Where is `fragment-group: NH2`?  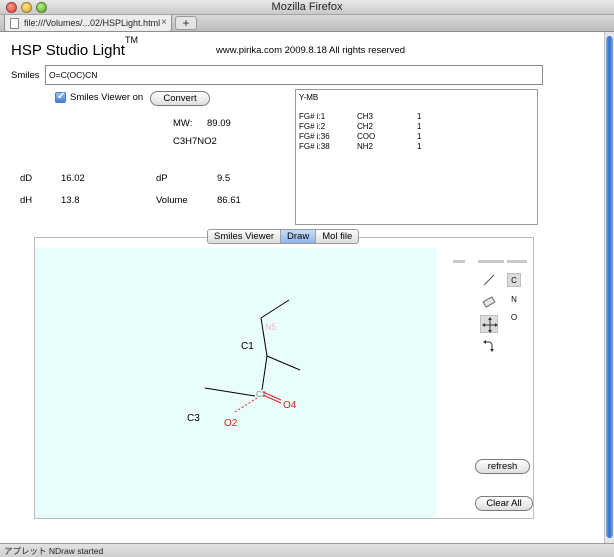
fragment-group: NH2 is located at coordinates (365, 146).